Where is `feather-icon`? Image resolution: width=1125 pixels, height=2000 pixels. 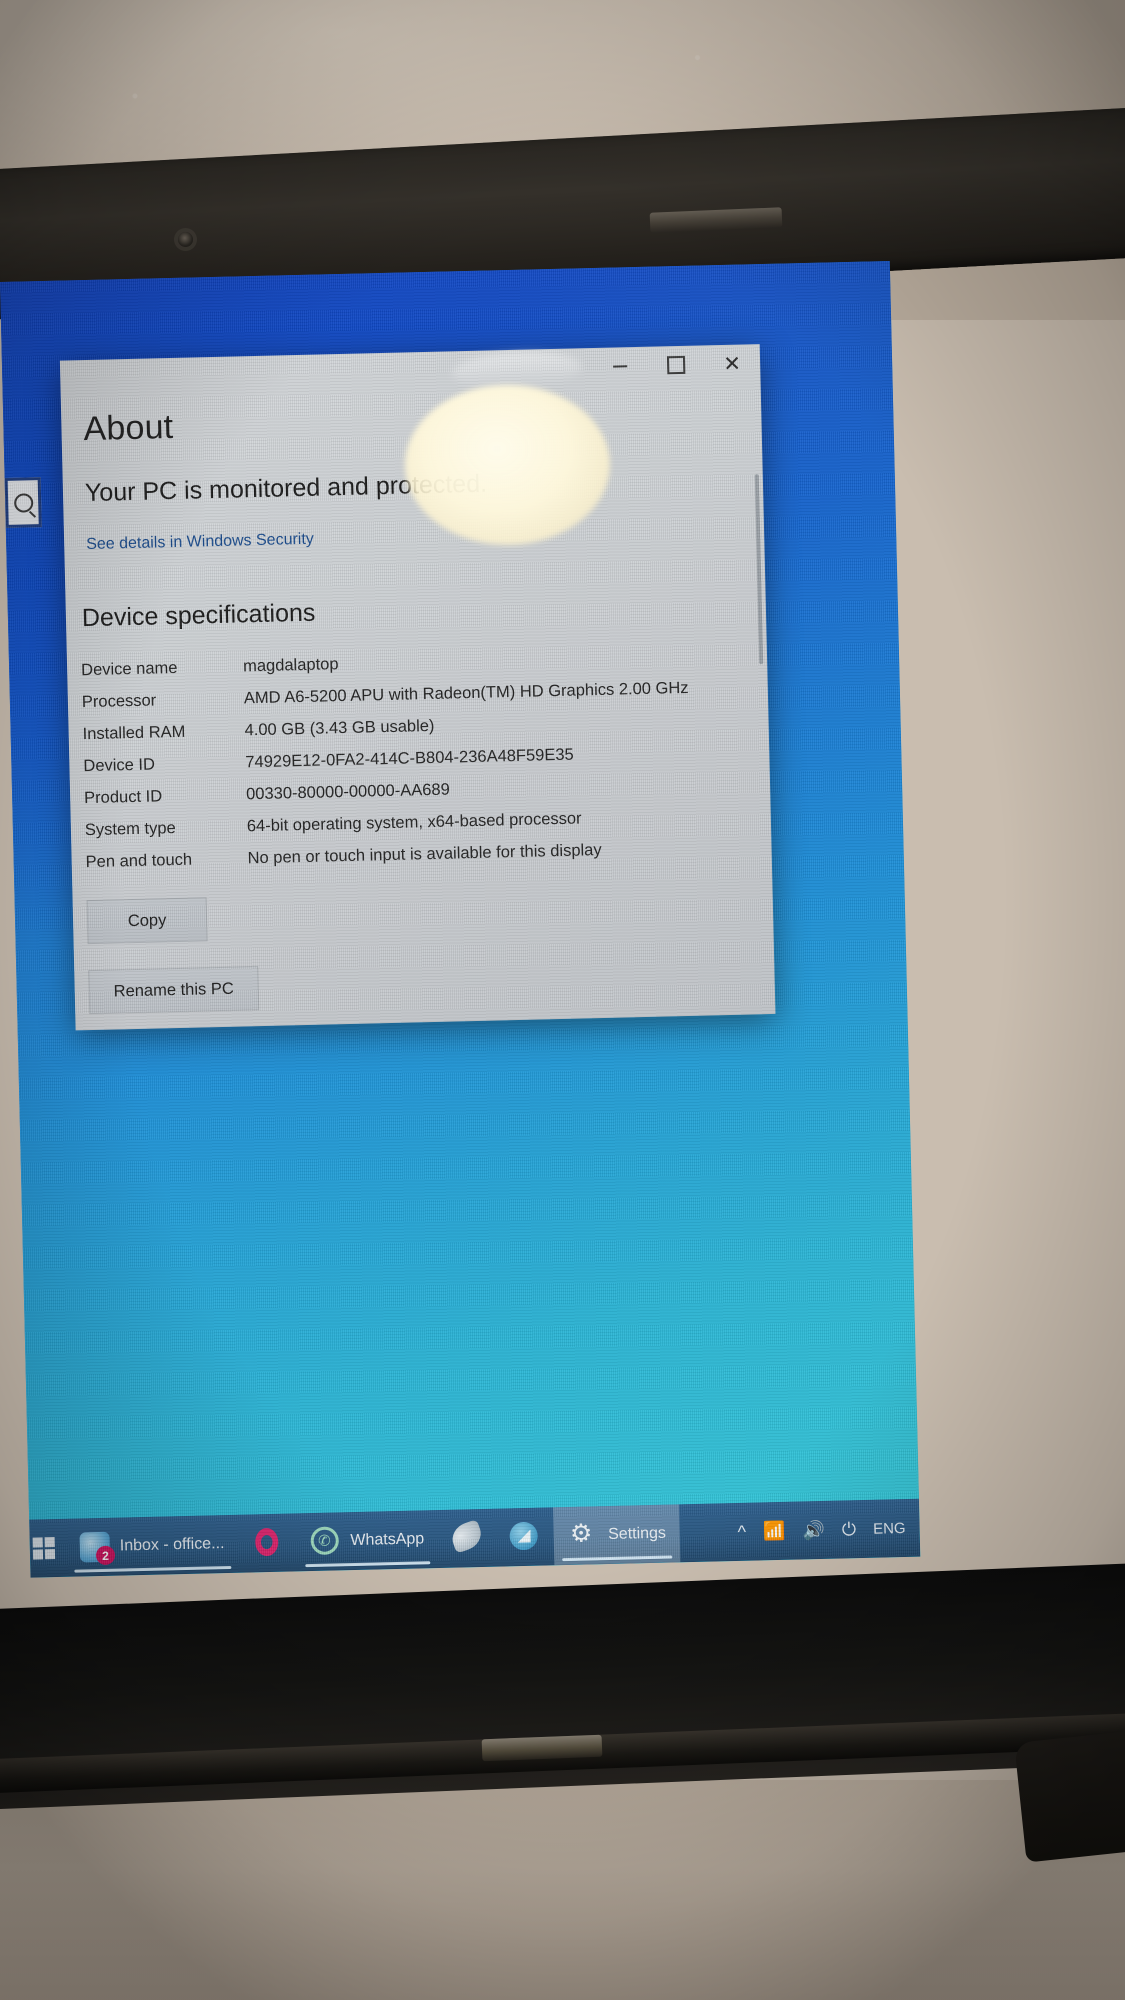 feather-icon is located at coordinates (467, 1536).